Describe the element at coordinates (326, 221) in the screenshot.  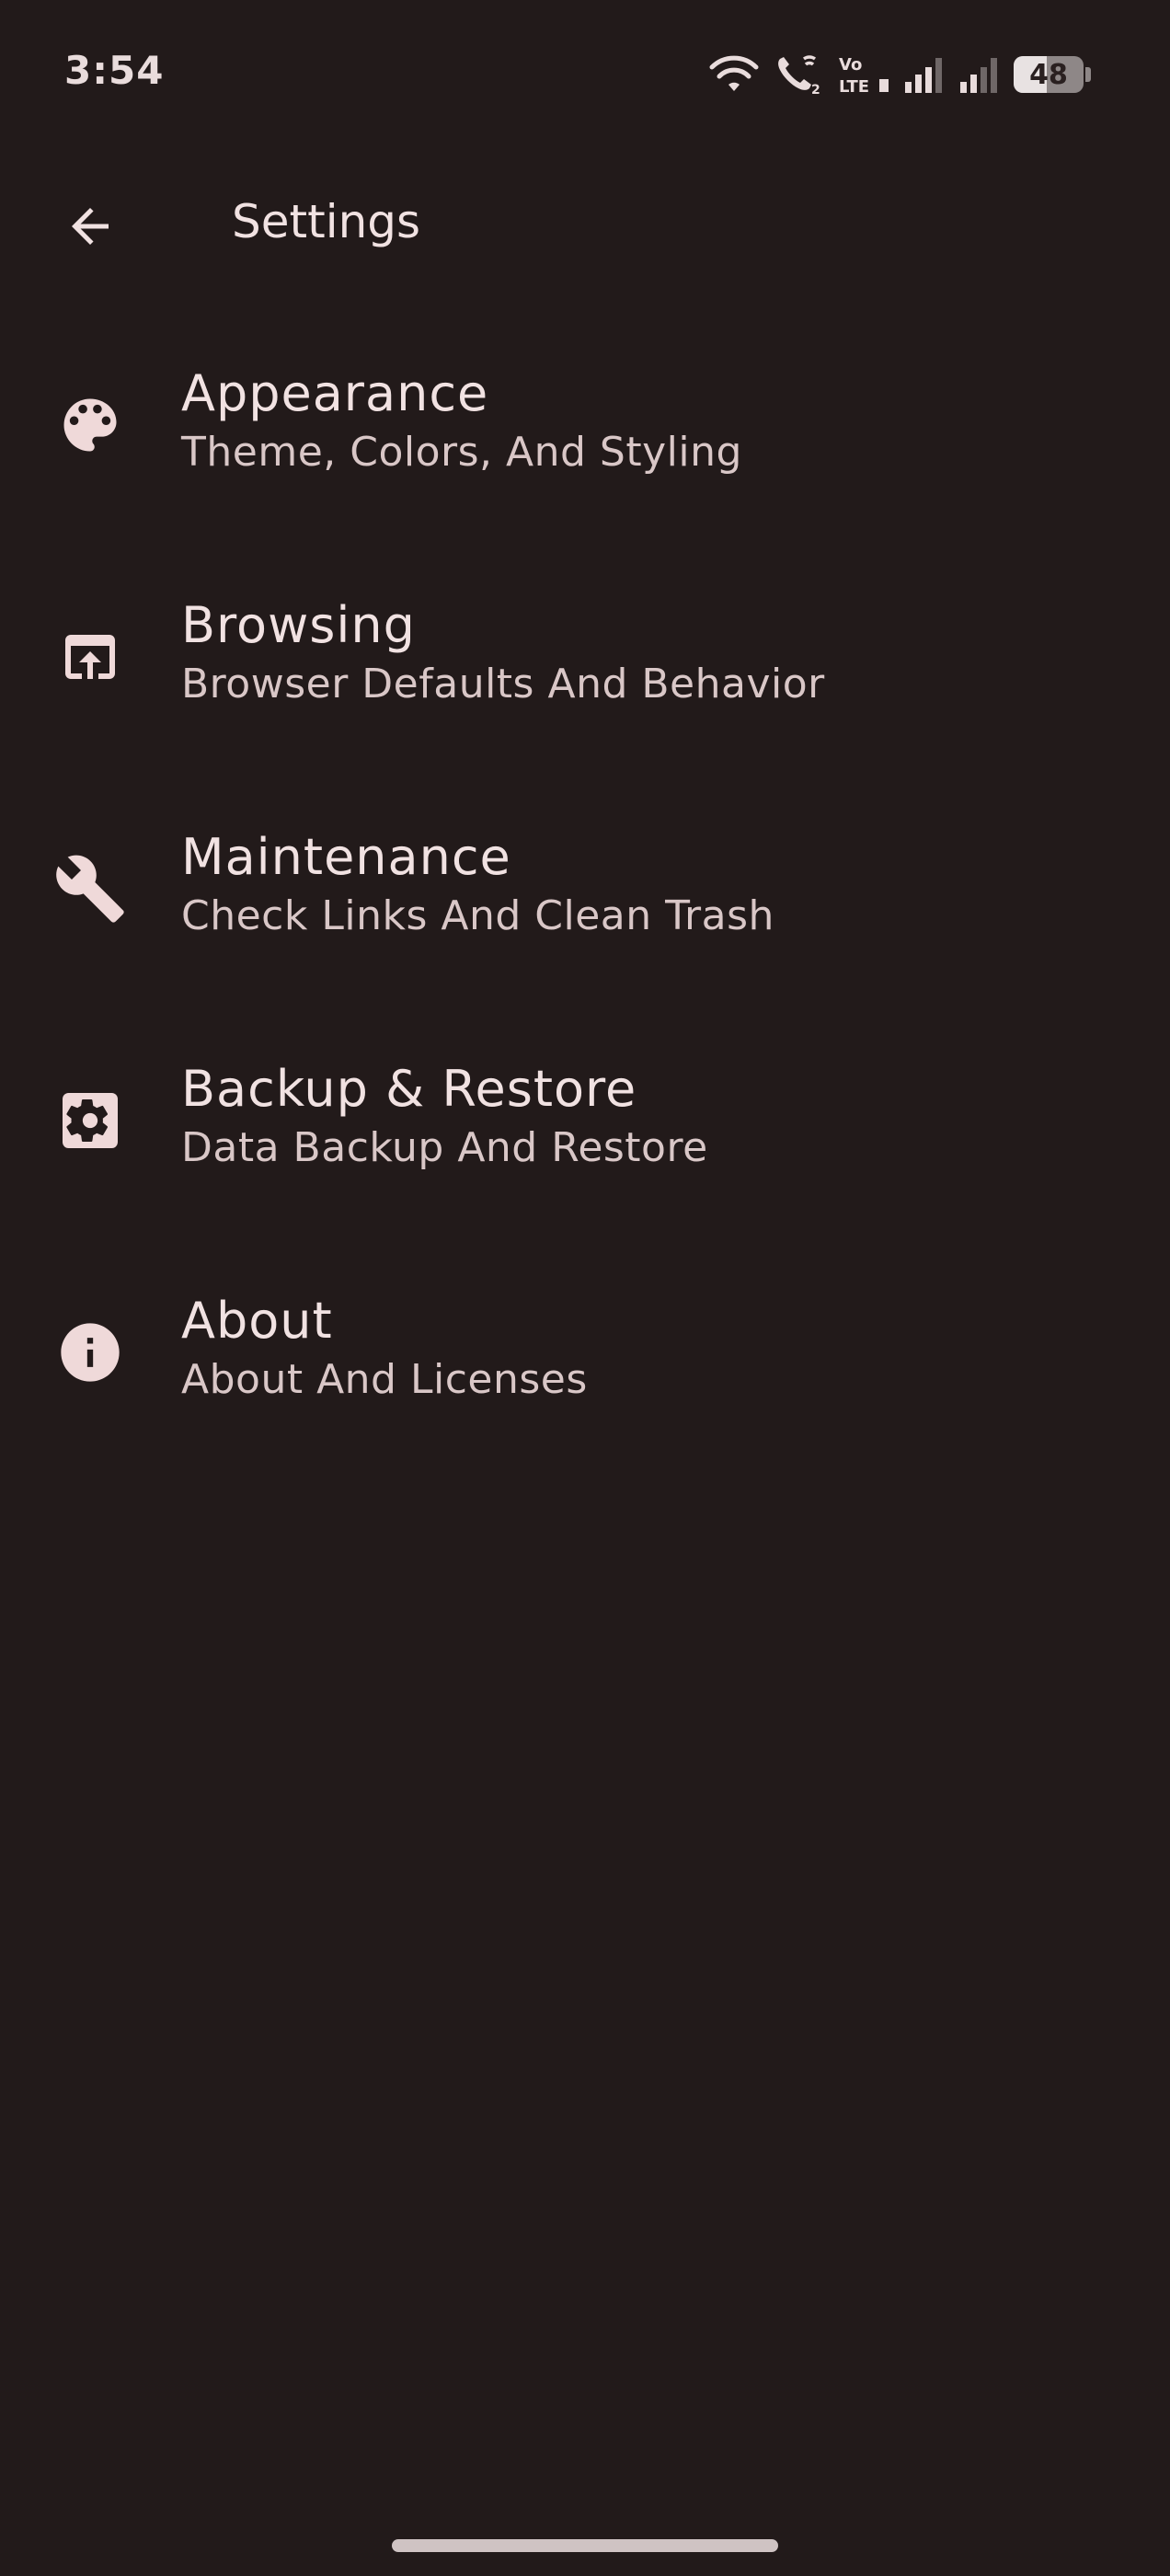
I see `page-title: Settings` at that location.